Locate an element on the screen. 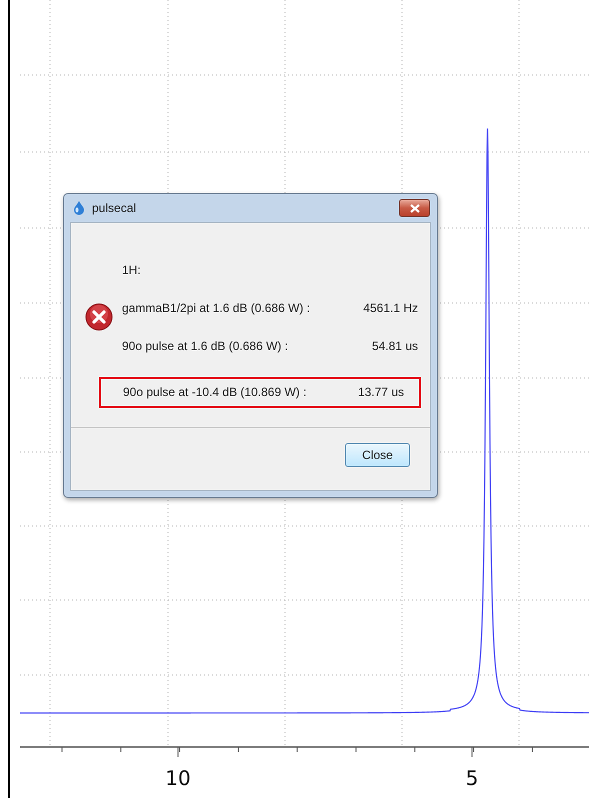 Image resolution: width=589 pixels, height=798 pixels. axis-label: 10 is located at coordinates (178, 778).